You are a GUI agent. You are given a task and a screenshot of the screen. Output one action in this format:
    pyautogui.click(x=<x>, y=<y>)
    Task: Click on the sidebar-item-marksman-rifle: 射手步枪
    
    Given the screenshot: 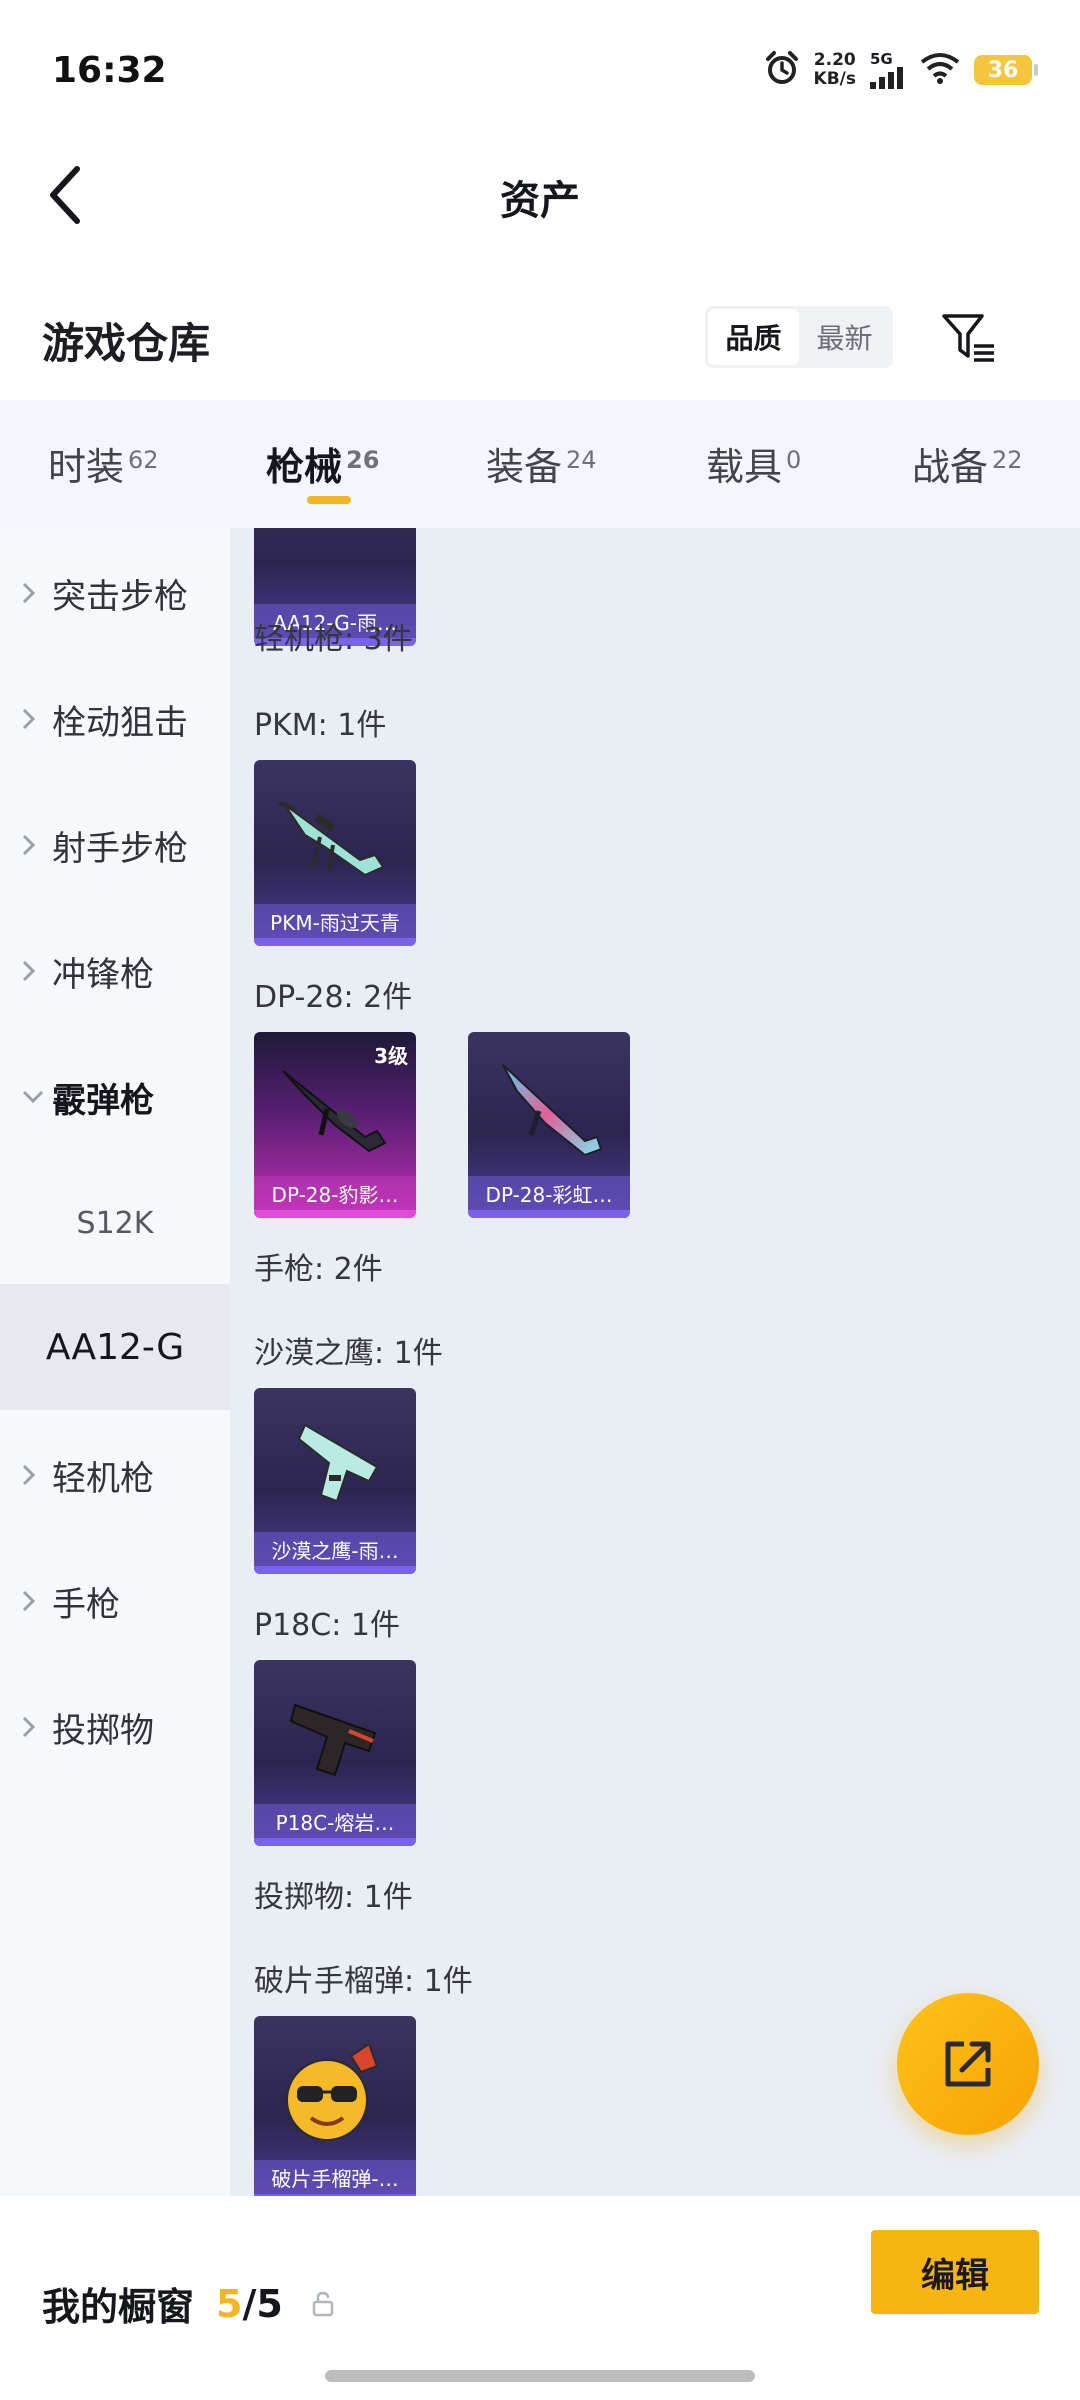 What is the action you would take?
    pyautogui.click(x=115, y=845)
    